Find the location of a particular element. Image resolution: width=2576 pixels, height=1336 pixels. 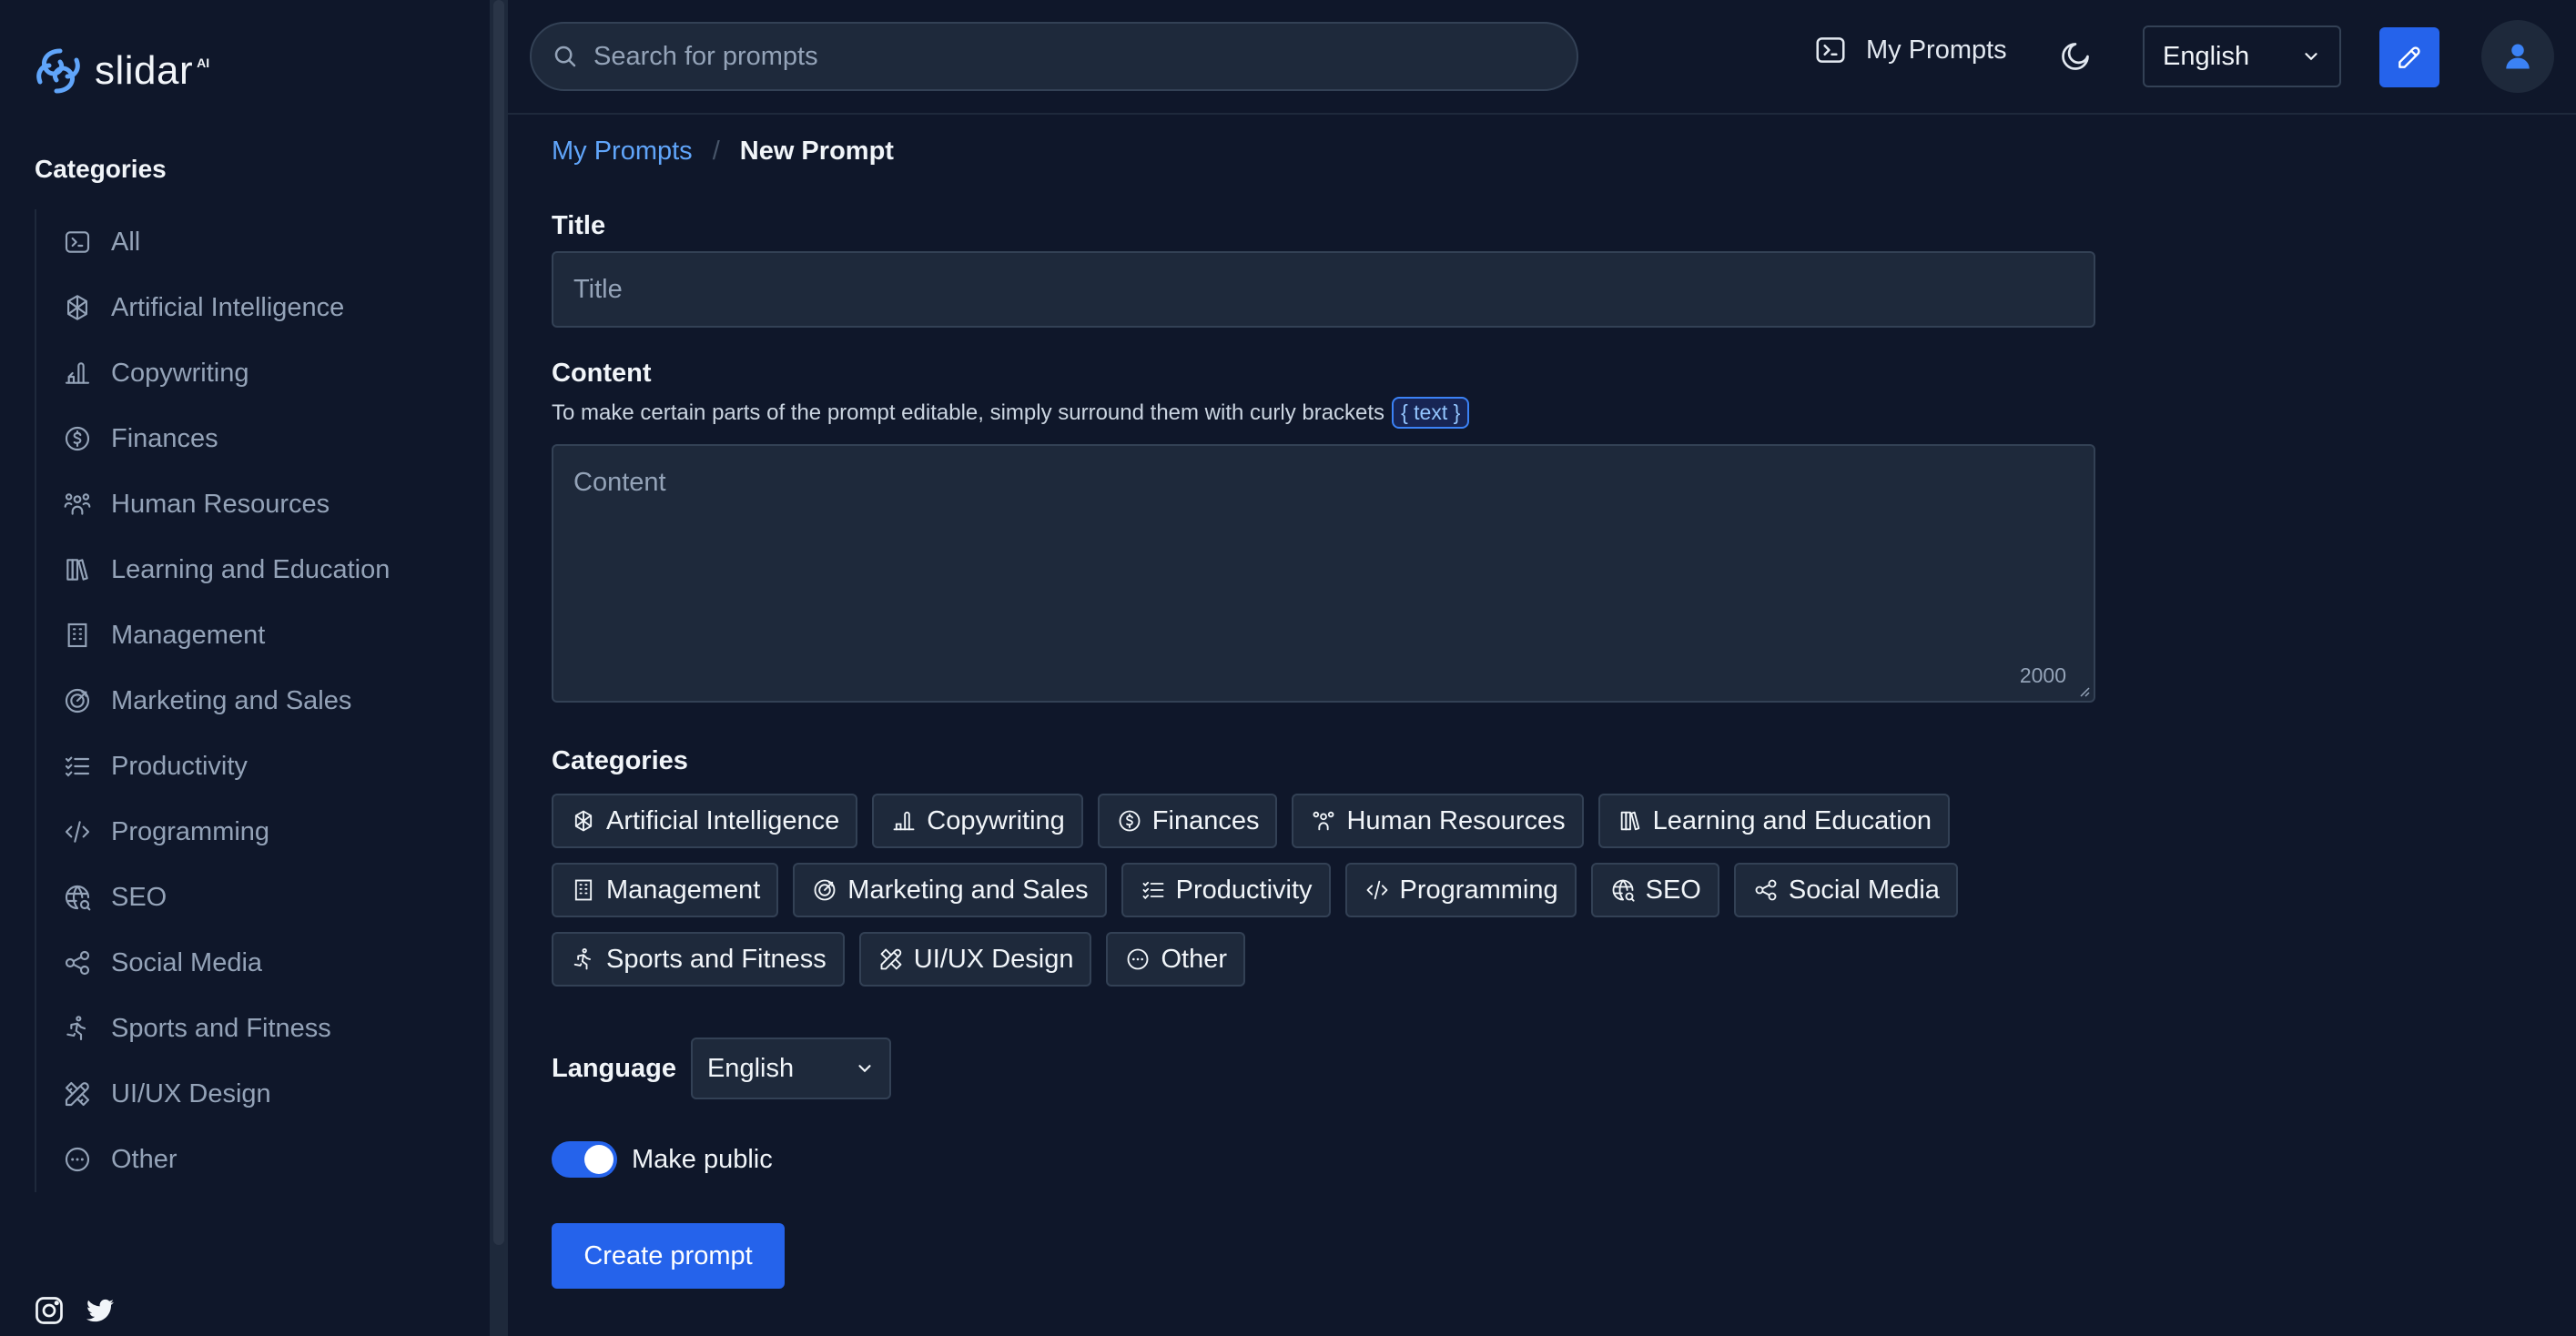

chip-label: Productivity is located at coordinates (1244, 890).